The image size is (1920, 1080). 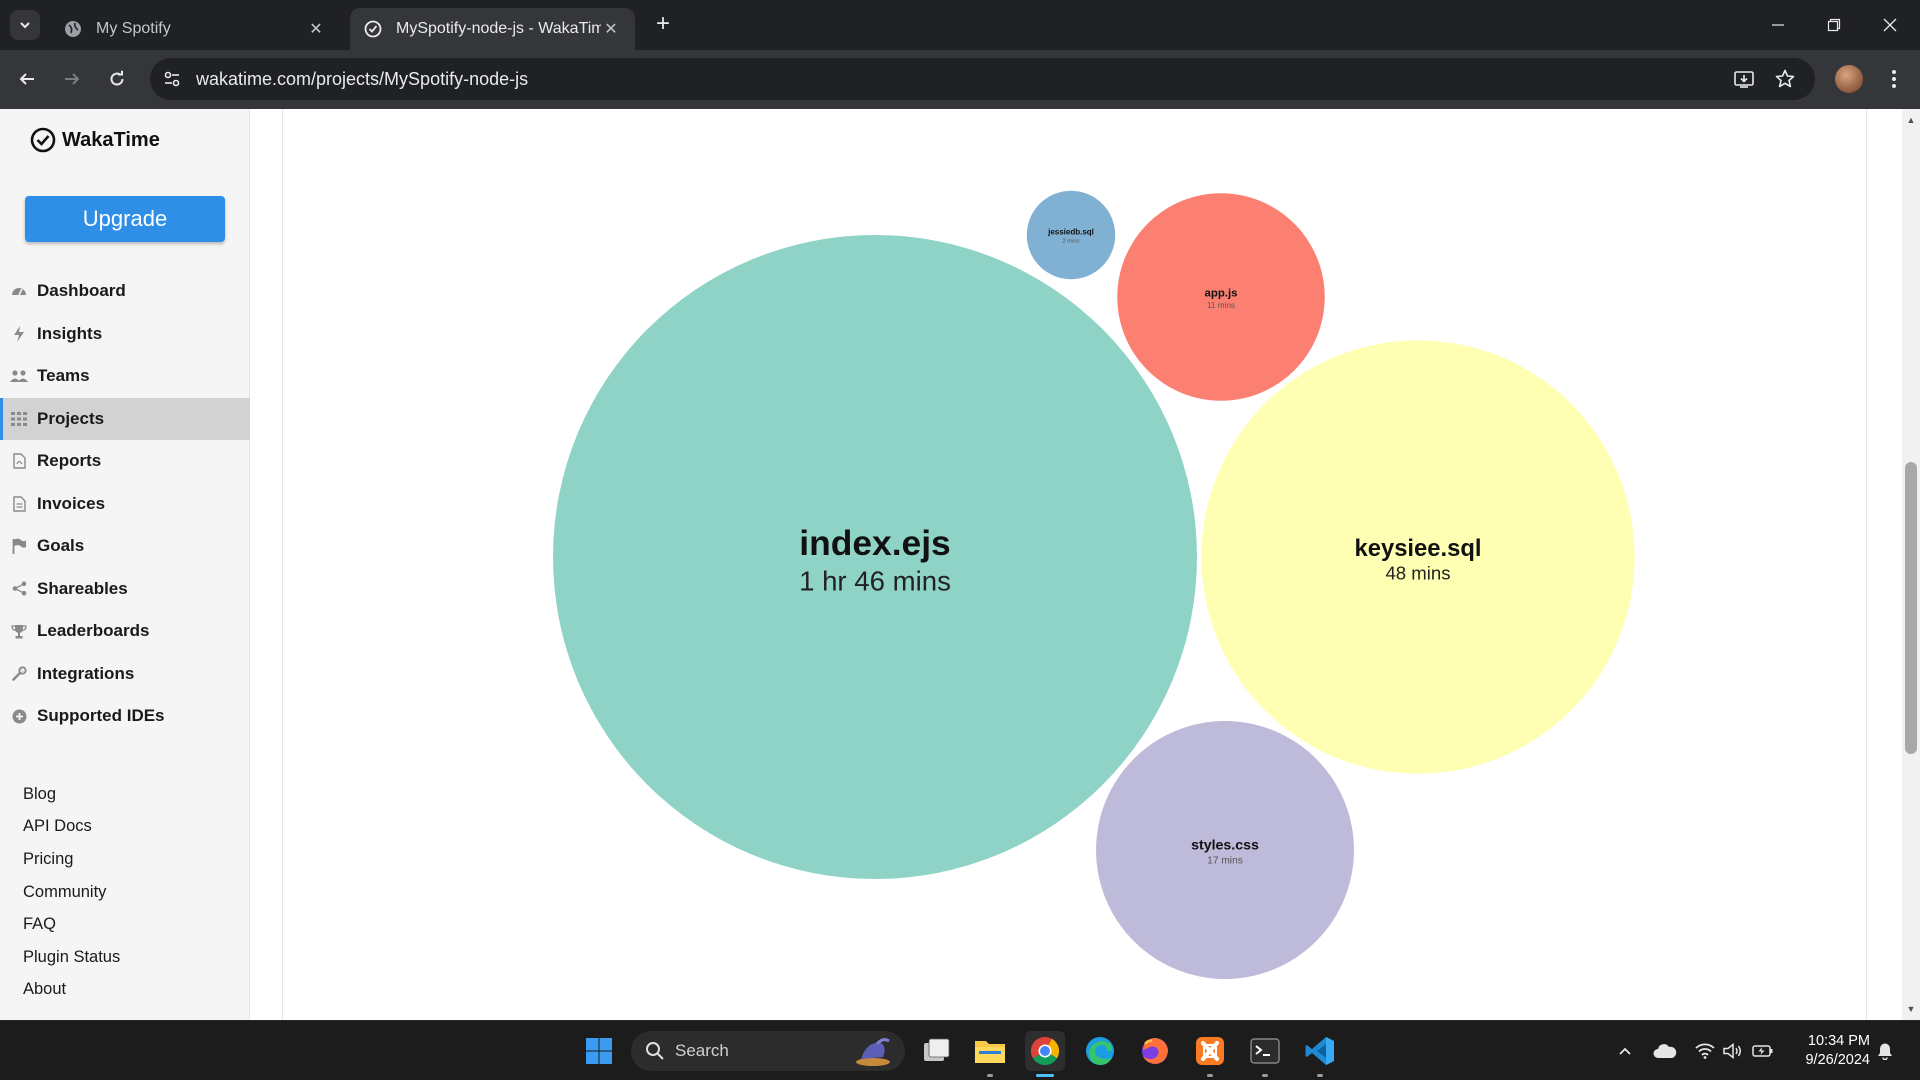 What do you see at coordinates (1210, 1051) in the screenshot?
I see `xampp-icon` at bounding box center [1210, 1051].